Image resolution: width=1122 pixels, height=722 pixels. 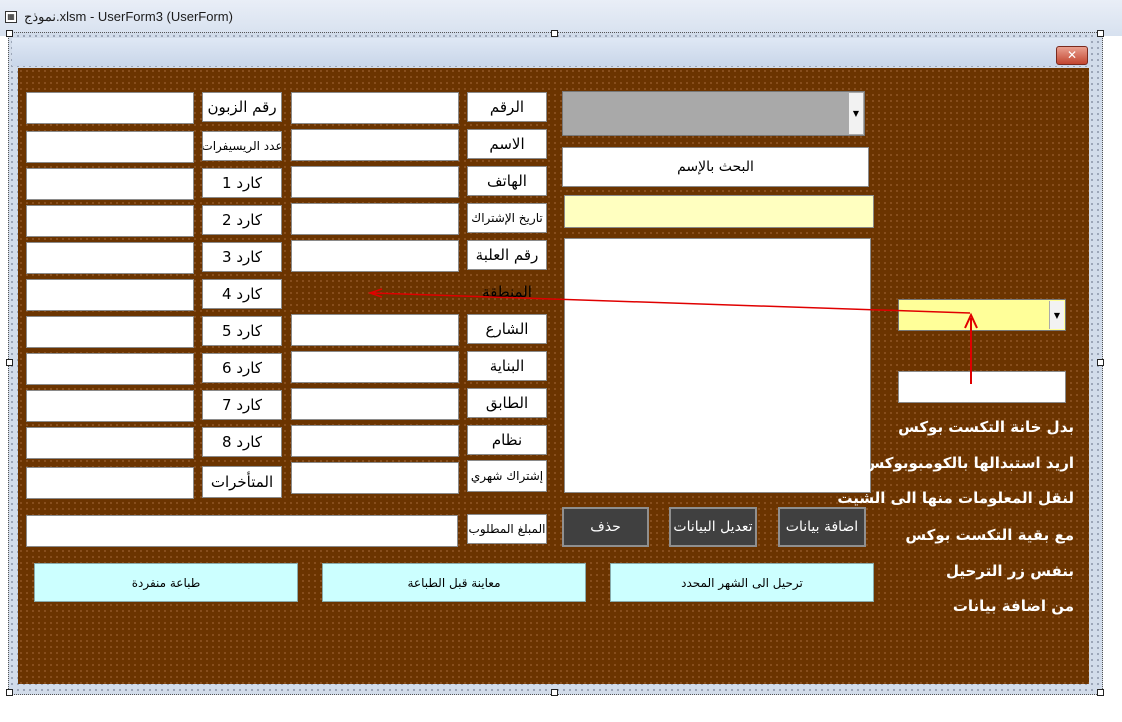 I want to click on print-preview-button: معاينة قبل الطباعة, so click(x=454, y=582).